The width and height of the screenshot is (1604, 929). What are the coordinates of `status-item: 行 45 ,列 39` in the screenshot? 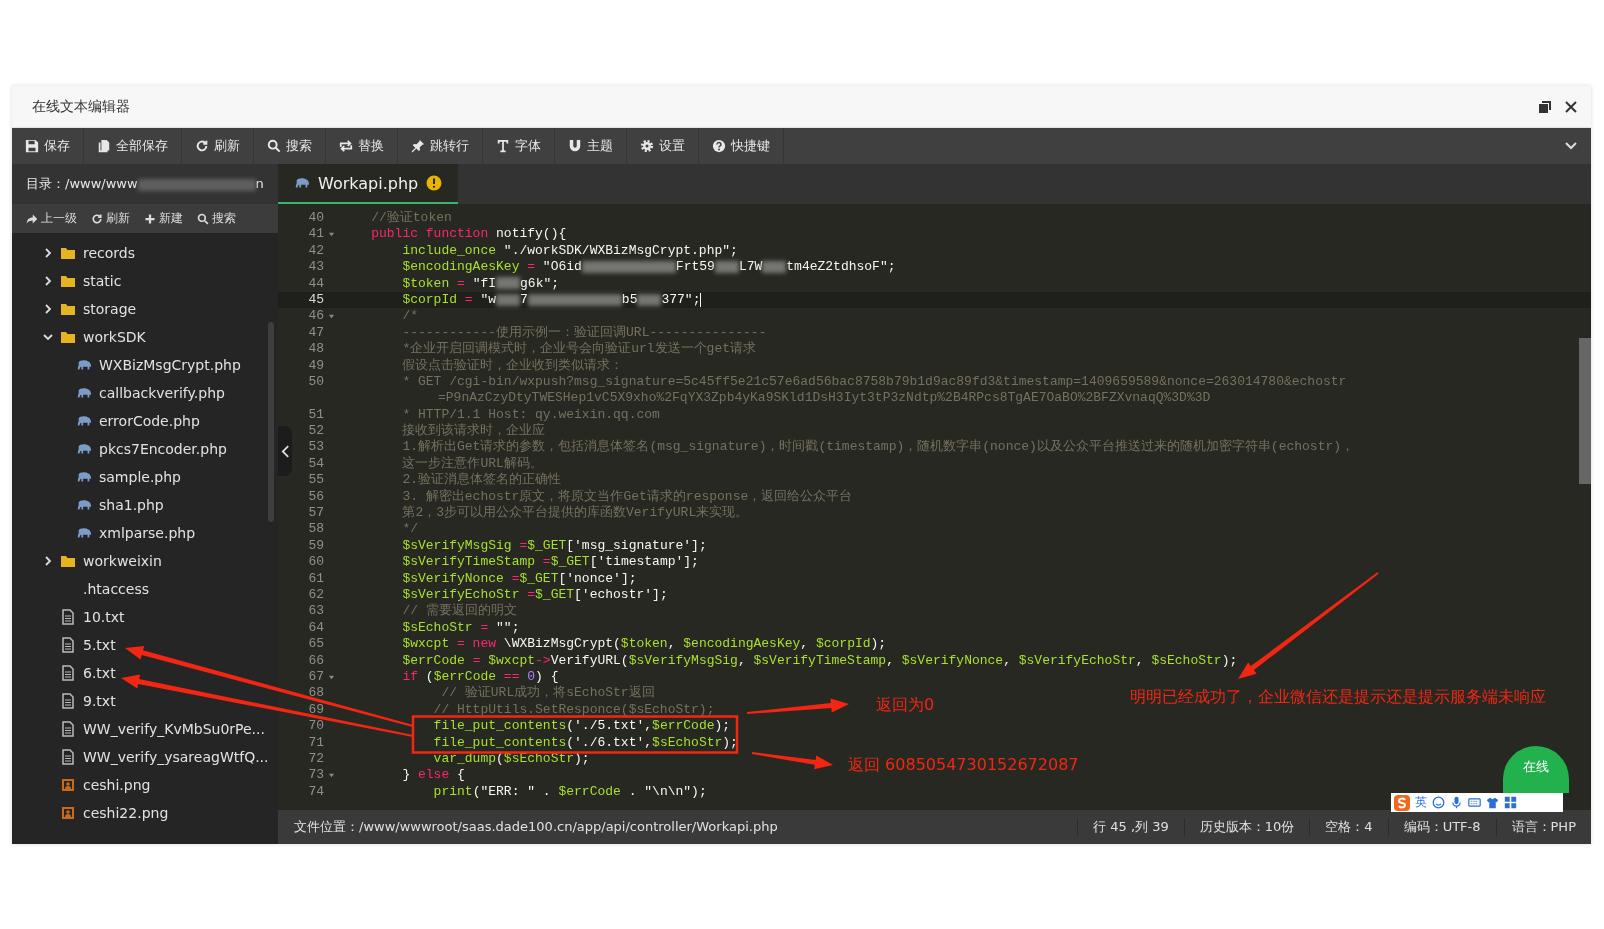 It's located at (1130, 827).